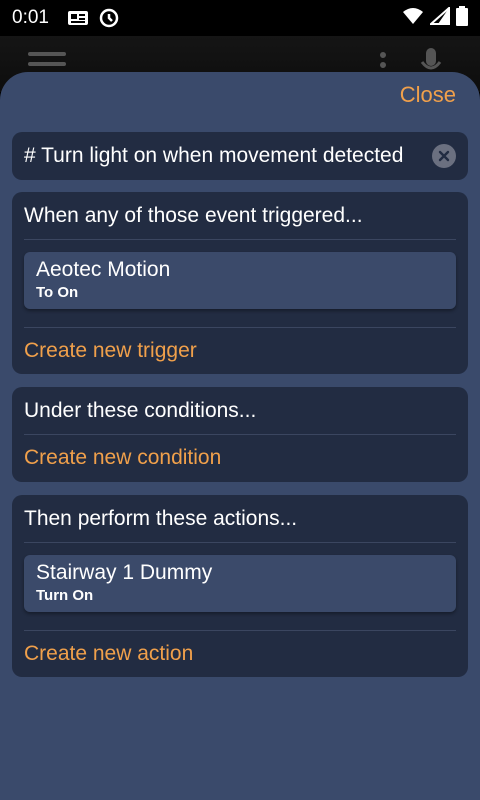  Describe the element at coordinates (57, 292) in the screenshot. I see `trigger-item-state: To On` at that location.